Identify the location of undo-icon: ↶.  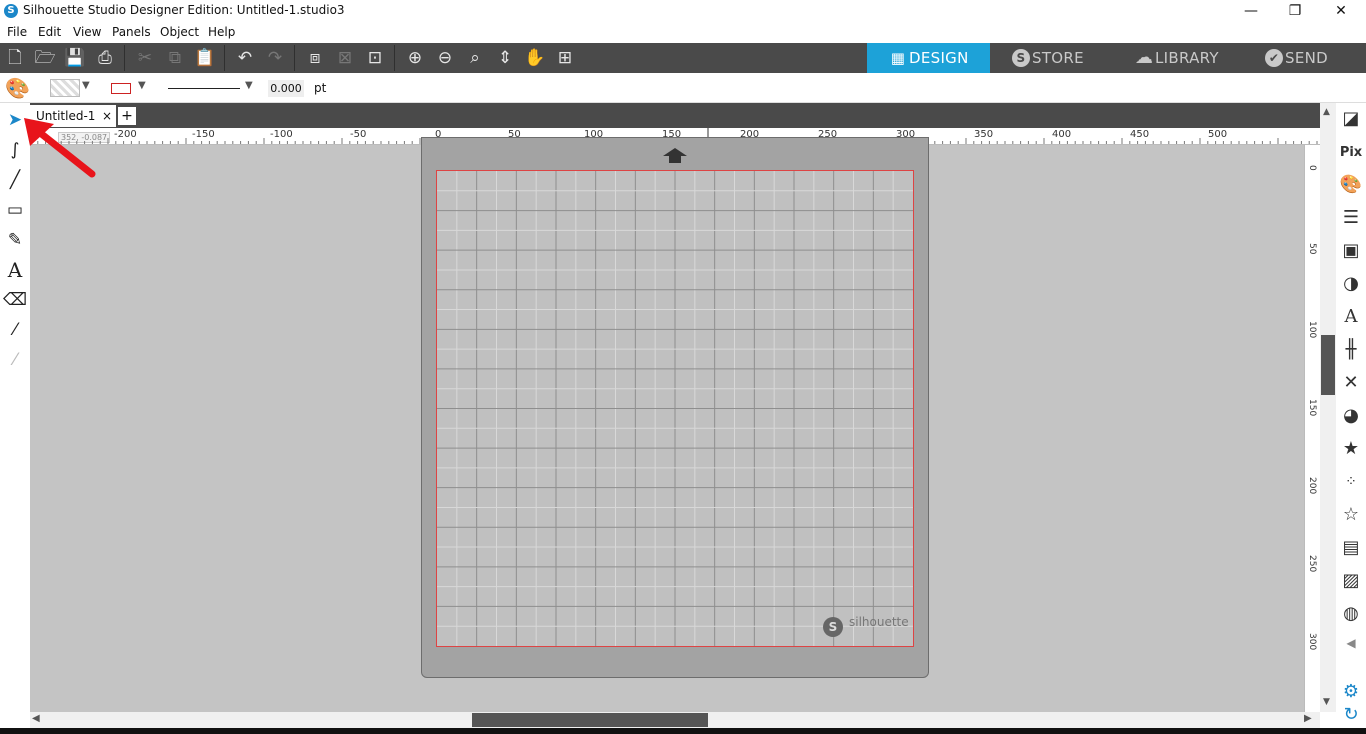
(245, 58).